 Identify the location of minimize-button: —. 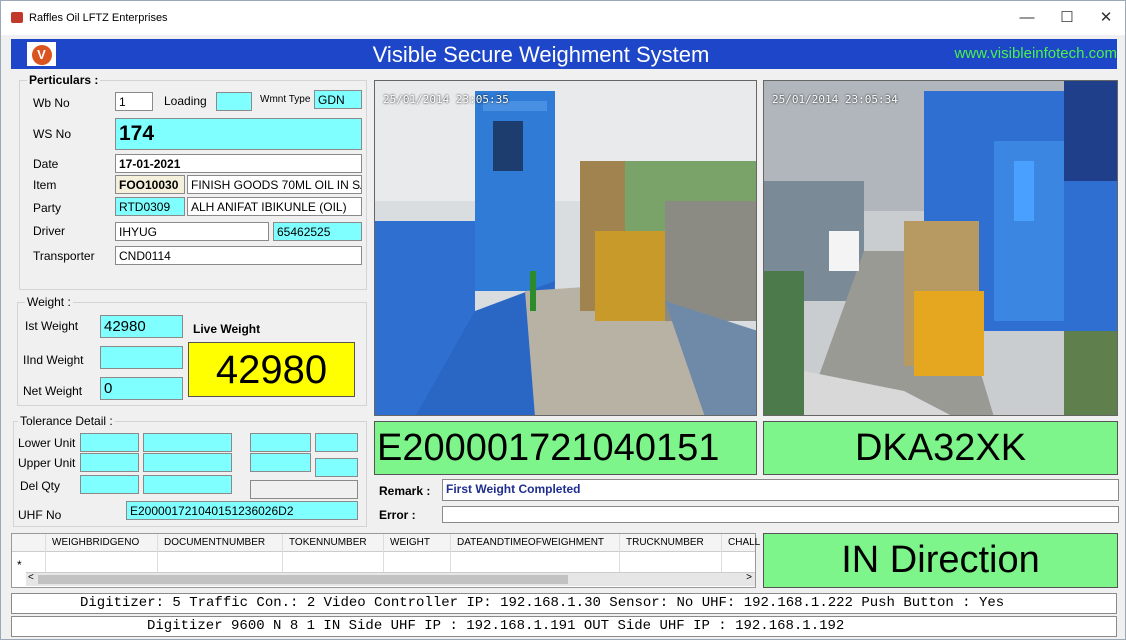
(1027, 18).